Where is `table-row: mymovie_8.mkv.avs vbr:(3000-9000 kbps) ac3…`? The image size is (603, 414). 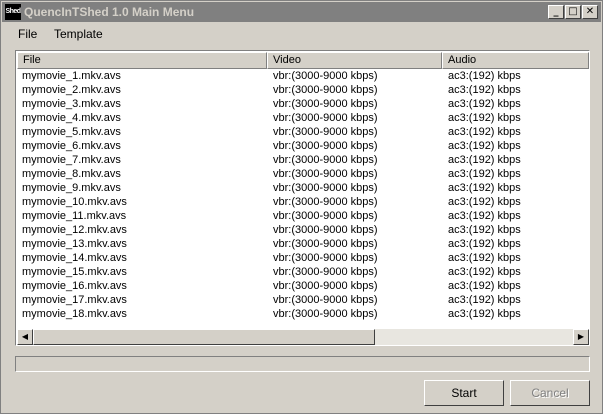 table-row: mymovie_8.mkv.avs vbr:(3000-9000 kbps) ac3… is located at coordinates (303, 174).